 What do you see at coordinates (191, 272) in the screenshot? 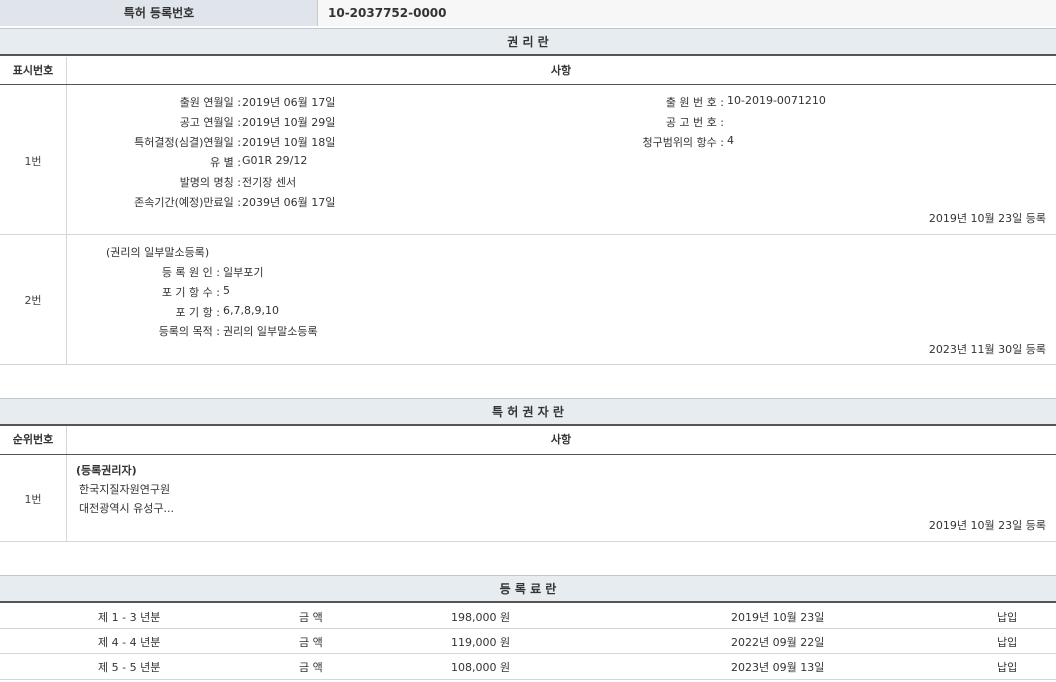
I see `field-label: 등 록 원 인 :` at bounding box center [191, 272].